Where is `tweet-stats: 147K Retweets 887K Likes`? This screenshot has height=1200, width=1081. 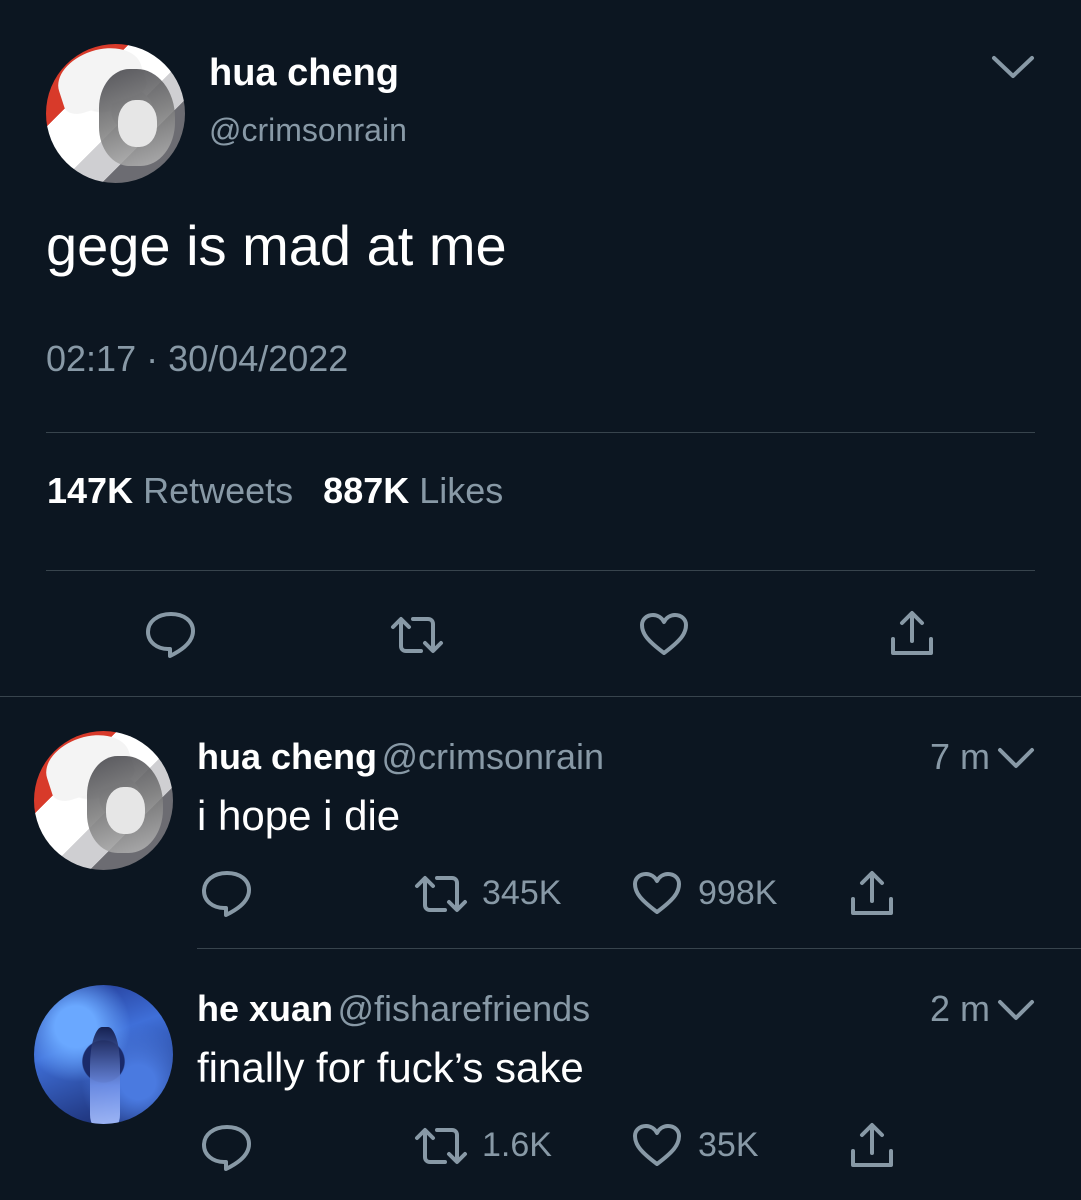 tweet-stats: 147K Retweets 887K Likes is located at coordinates (275, 491).